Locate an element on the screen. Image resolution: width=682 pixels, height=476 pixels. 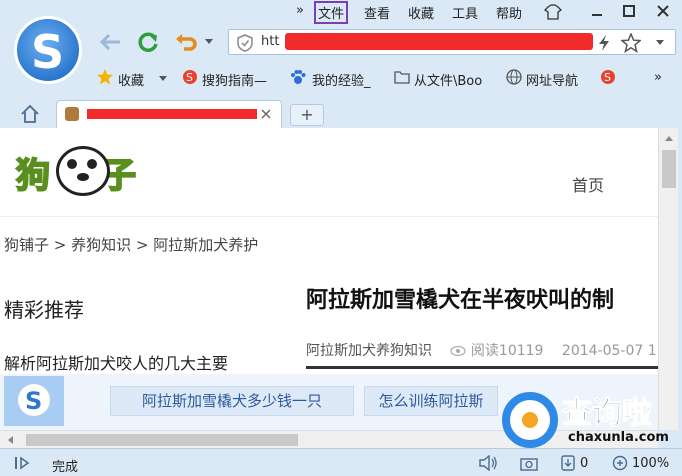
horizontal-scroll-thumb is located at coordinates (162, 440).